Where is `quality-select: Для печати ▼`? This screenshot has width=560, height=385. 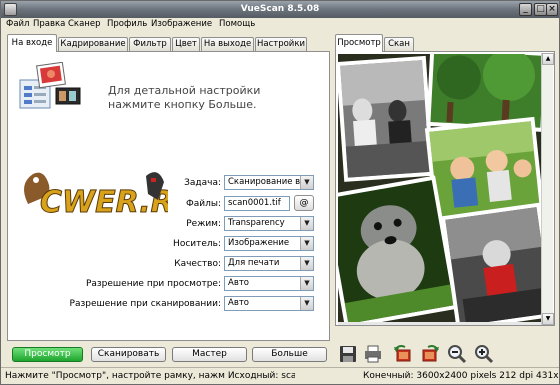 quality-select: Для печати ▼ is located at coordinates (269, 263).